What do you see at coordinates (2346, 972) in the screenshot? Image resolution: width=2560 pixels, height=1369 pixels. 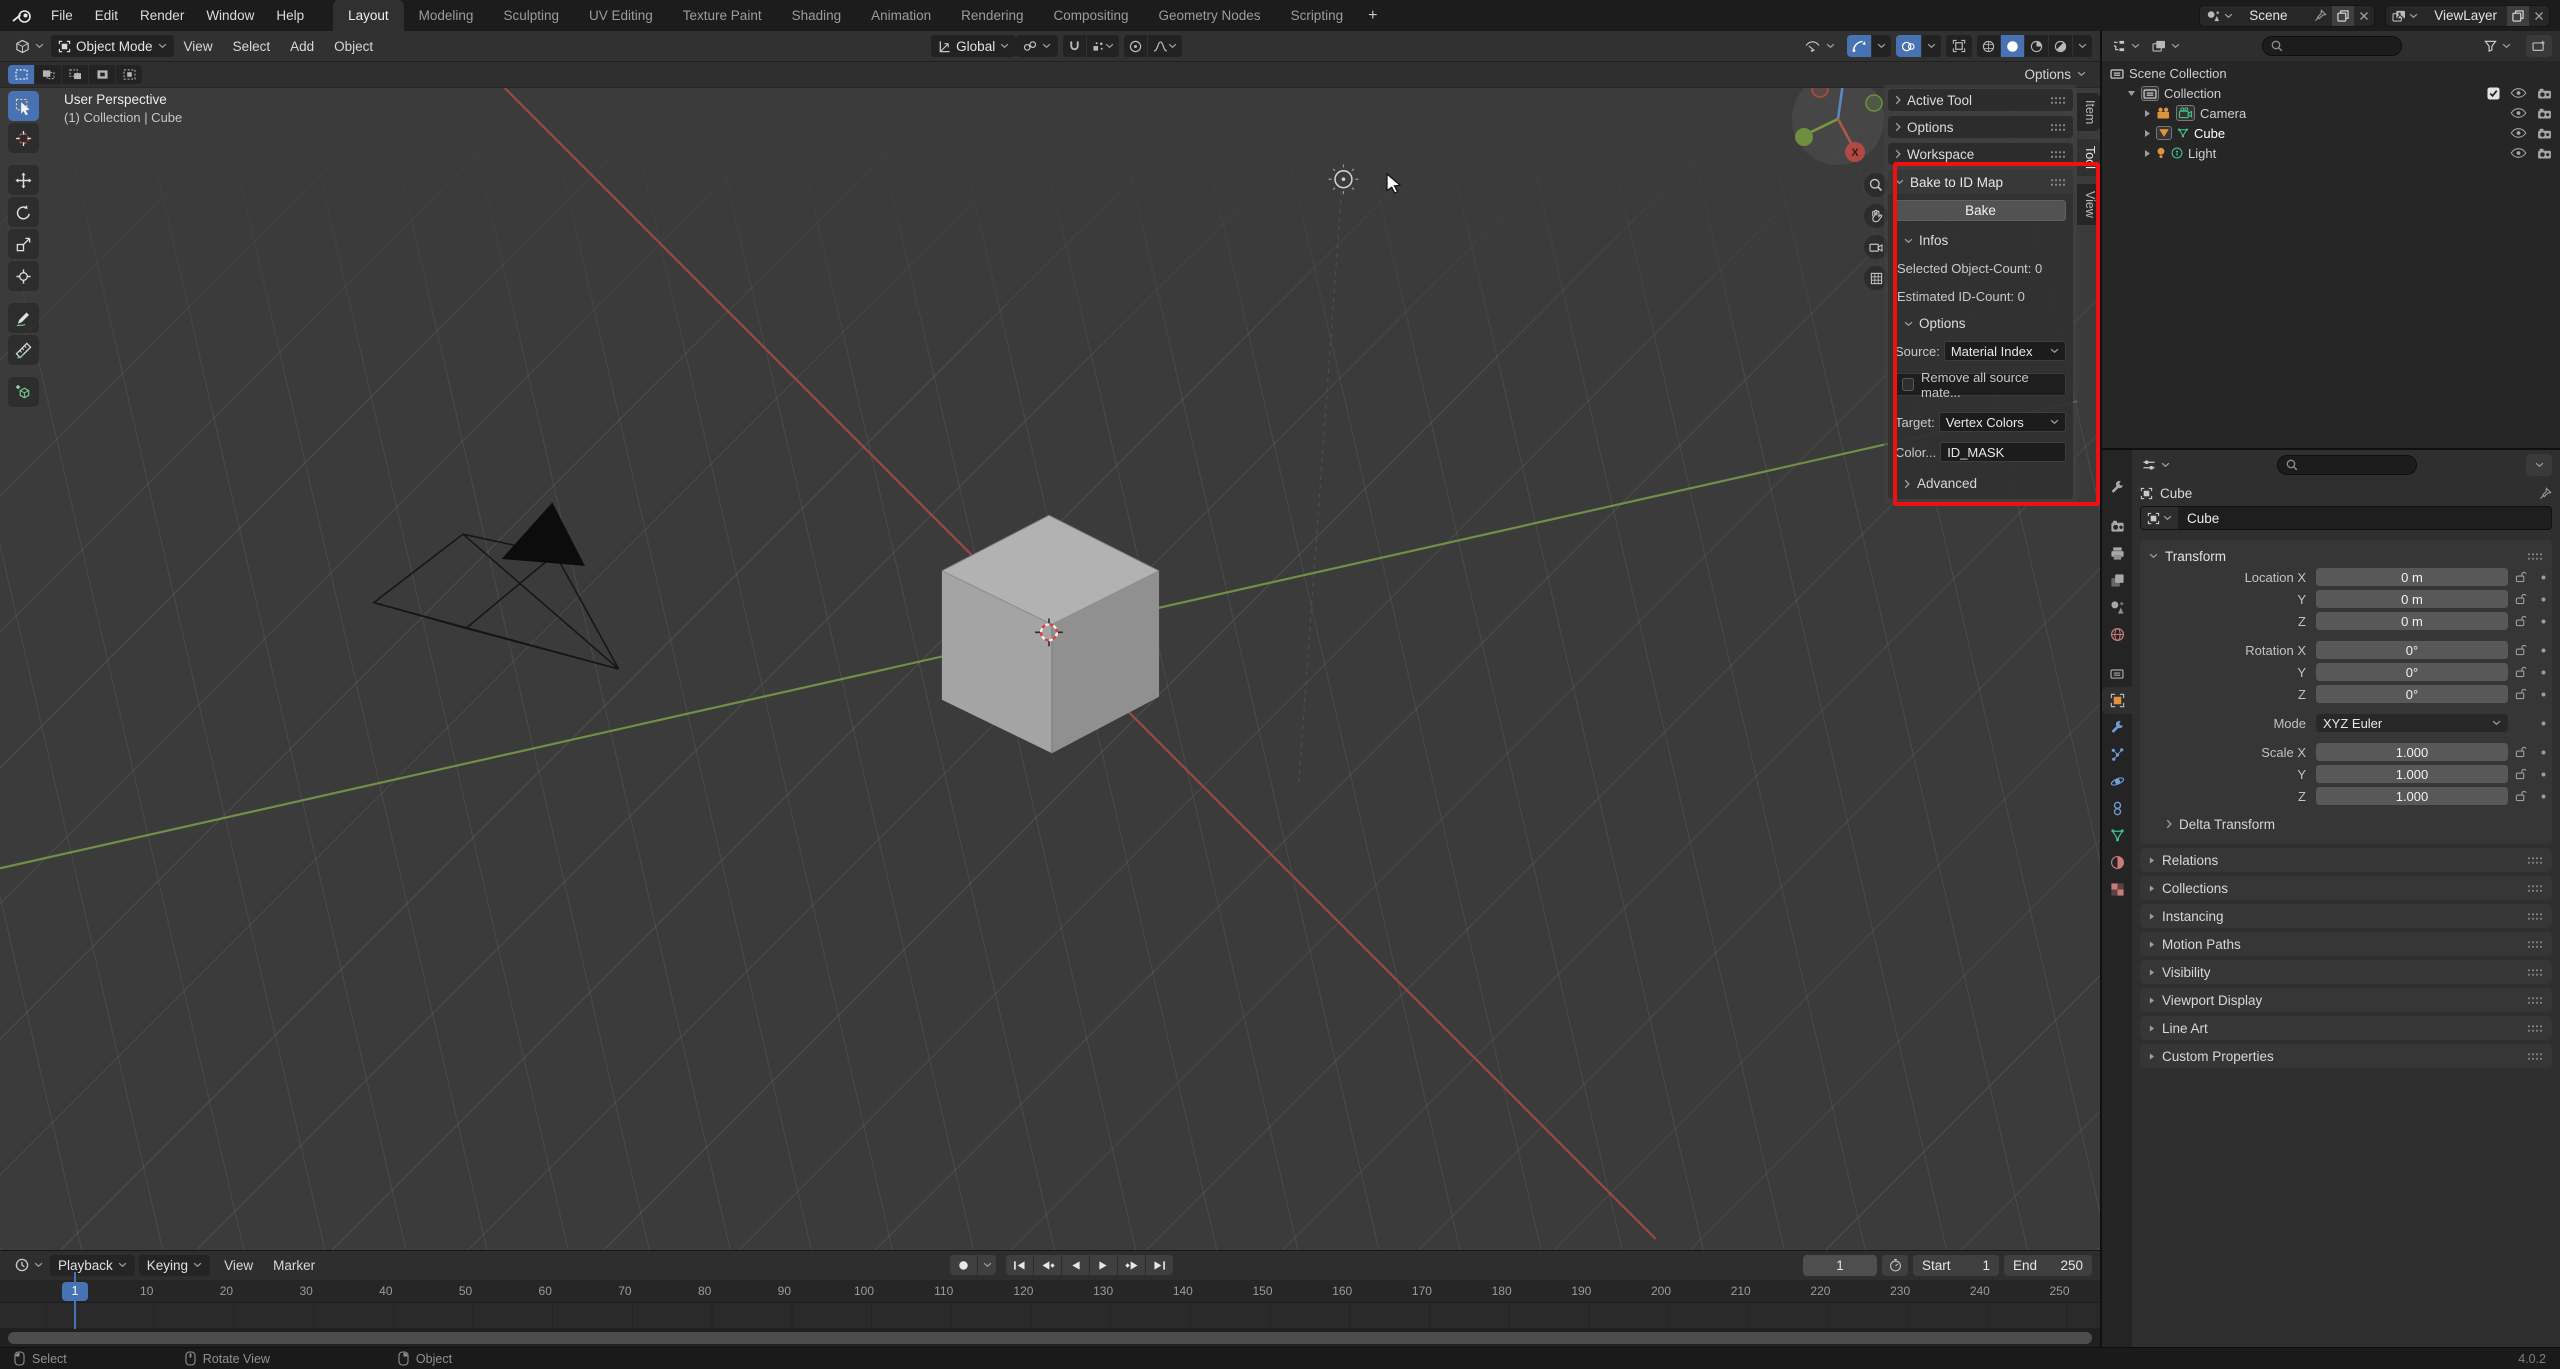 I see `panel-visibility: Visibility` at bounding box center [2346, 972].